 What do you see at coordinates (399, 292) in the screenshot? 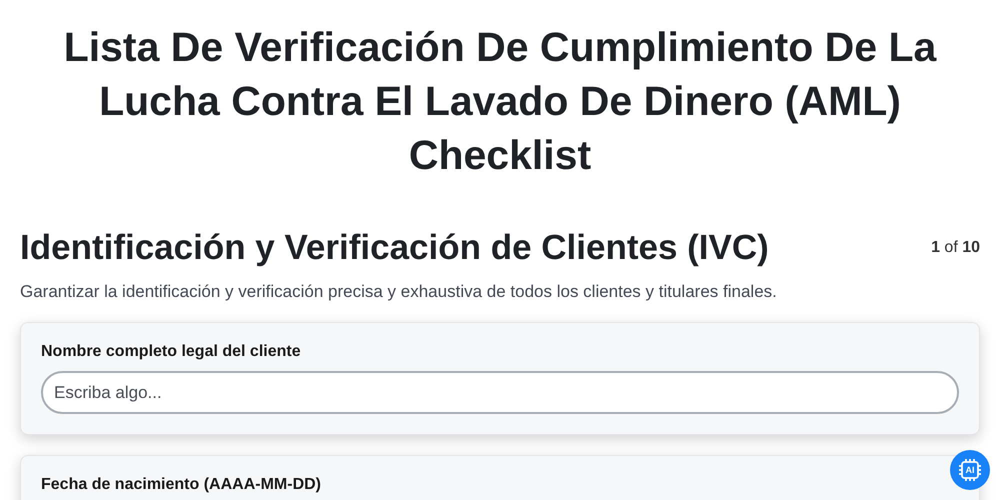
I see `section-description: Garantizar la identificación y verificación precisa y exhaustiva de todos los clientes y titulares finales.` at bounding box center [399, 292].